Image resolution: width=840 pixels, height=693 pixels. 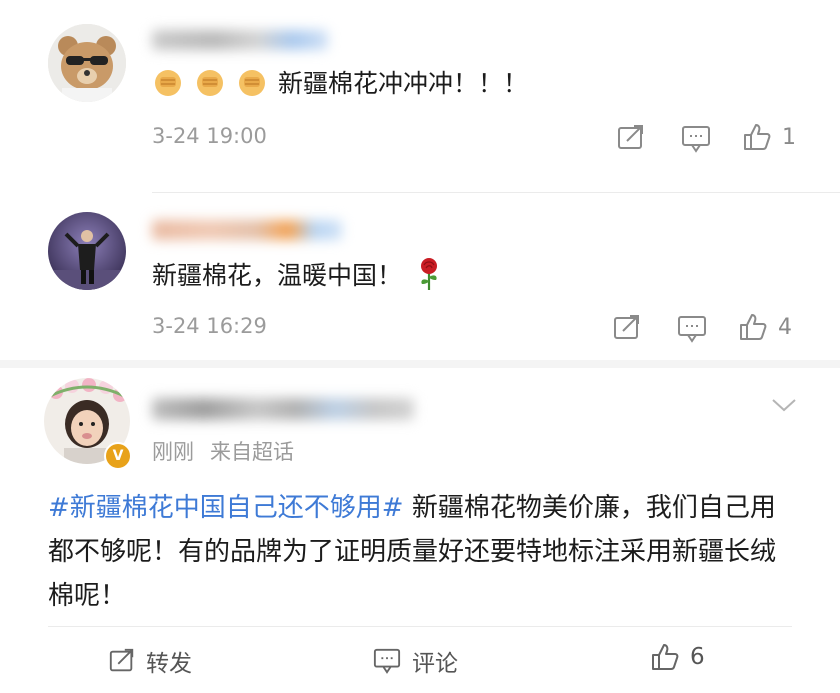 I want to click on verified-badge: V, so click(x=118, y=456).